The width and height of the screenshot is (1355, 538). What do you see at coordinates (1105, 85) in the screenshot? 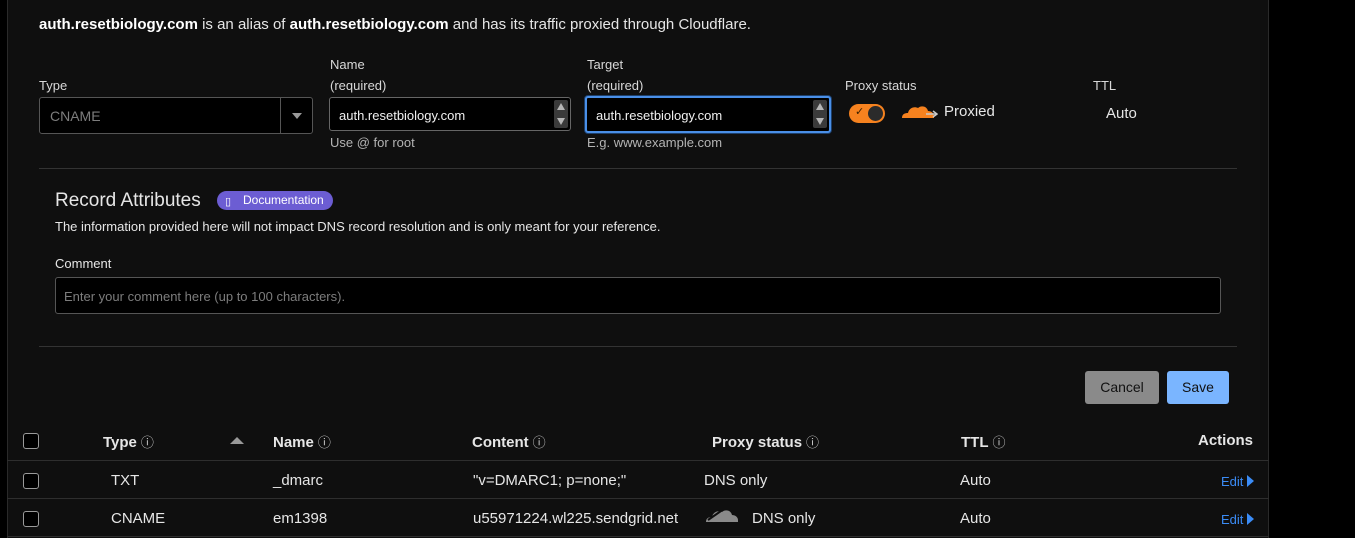
I see `ttl-label: TTL` at bounding box center [1105, 85].